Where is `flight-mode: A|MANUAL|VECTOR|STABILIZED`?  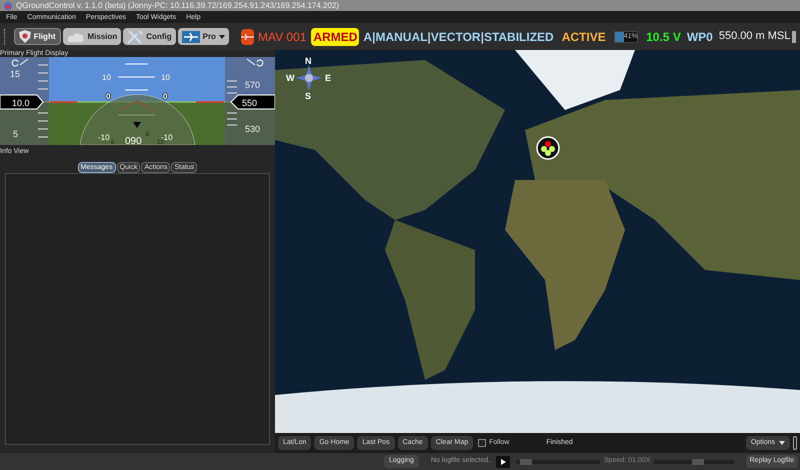
flight-mode: A|MANUAL|VECTOR|STABILIZED is located at coordinates (458, 37).